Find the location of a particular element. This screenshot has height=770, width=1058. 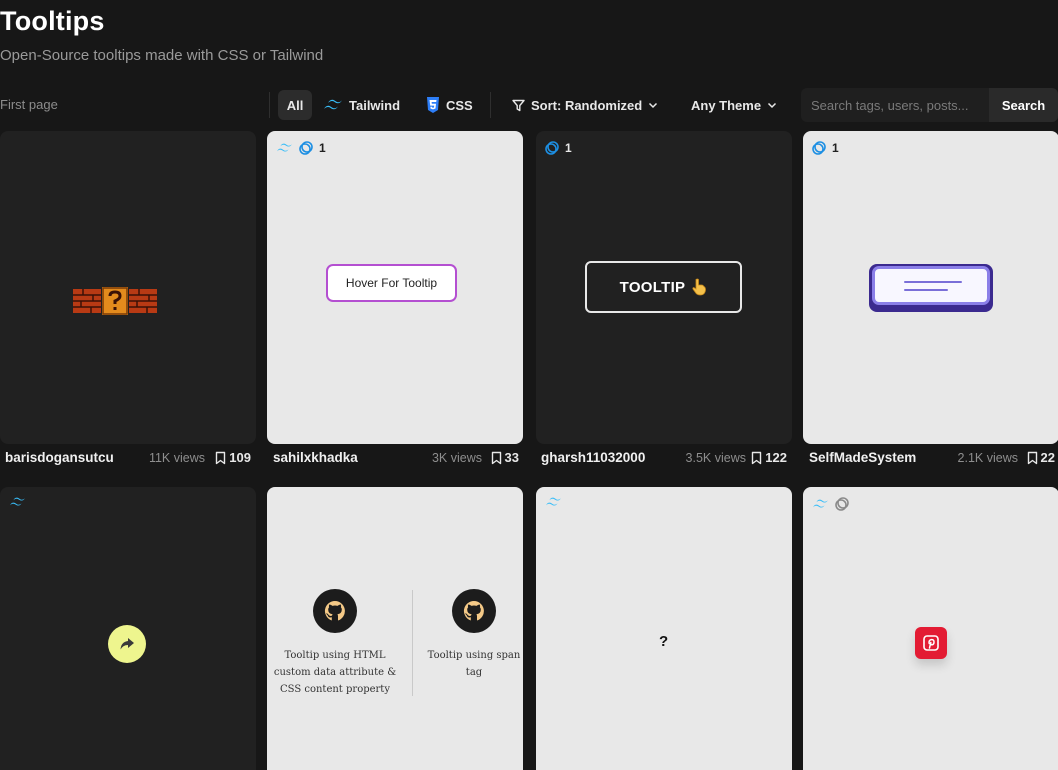

filter-tailwind-button: Tailwind is located at coordinates (361, 105).